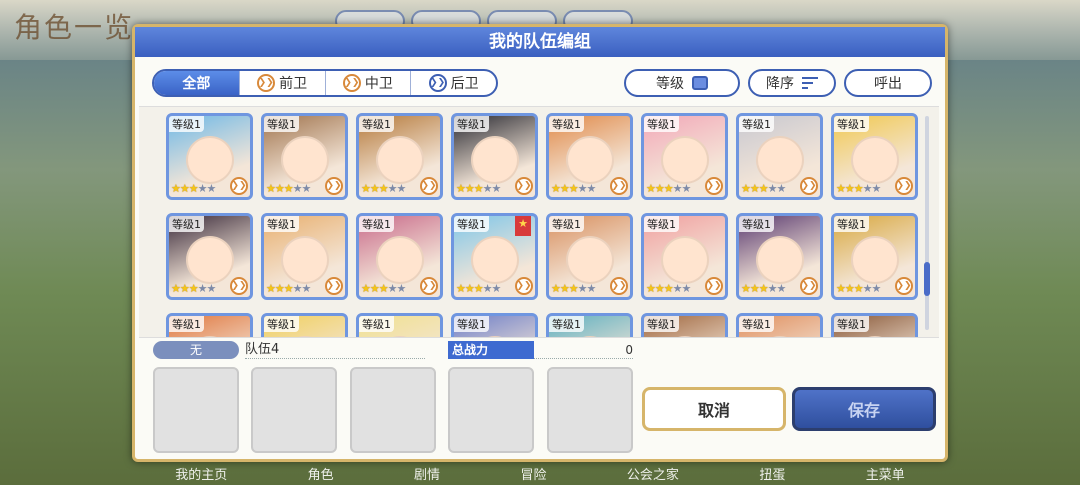  What do you see at coordinates (888, 83) in the screenshot?
I see `summon-button: 呼出` at bounding box center [888, 83].